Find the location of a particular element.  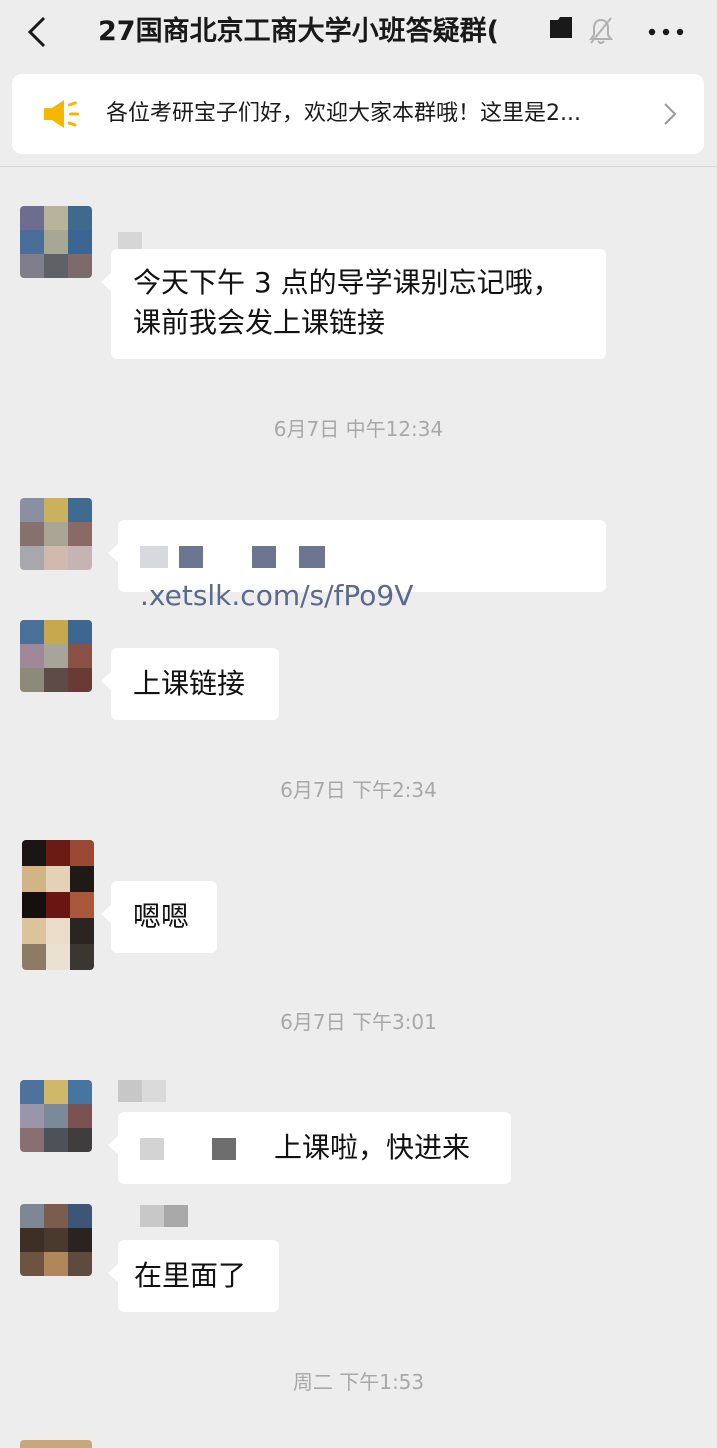

message-bubble: 上课啦，快进来 is located at coordinates (309, 1148).